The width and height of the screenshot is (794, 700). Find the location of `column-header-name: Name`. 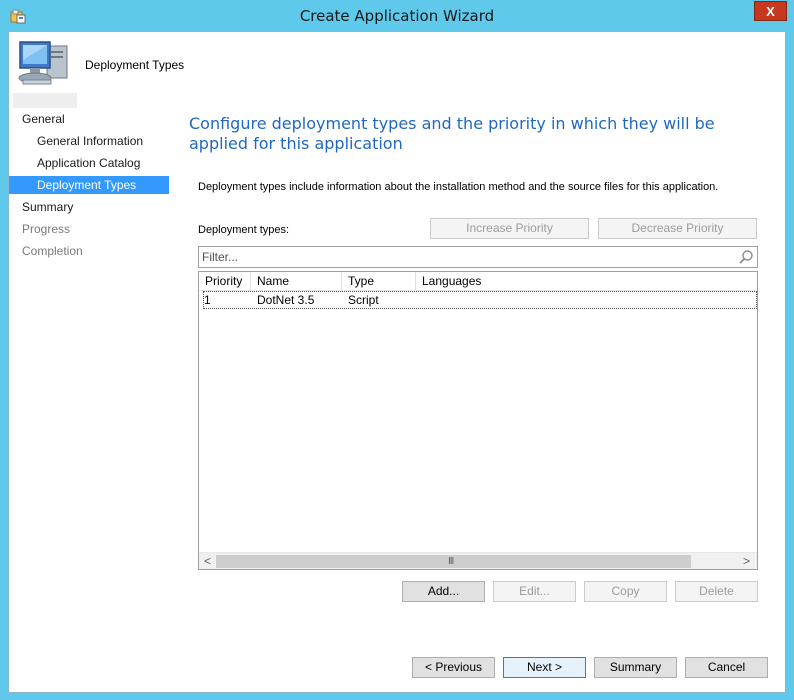

column-header-name: Name is located at coordinates (296, 281).